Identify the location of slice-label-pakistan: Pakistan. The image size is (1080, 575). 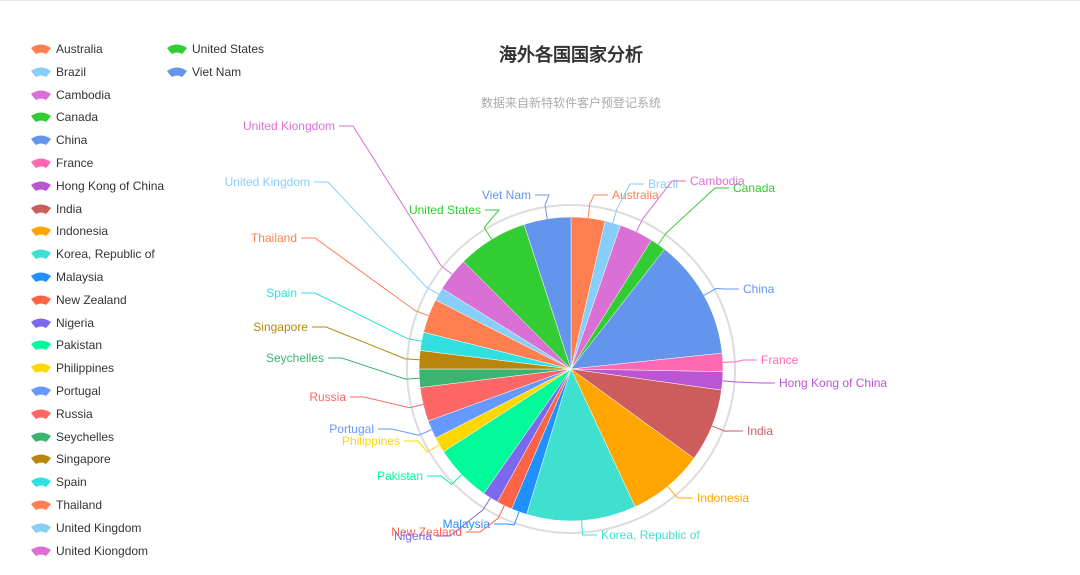
(400, 476).